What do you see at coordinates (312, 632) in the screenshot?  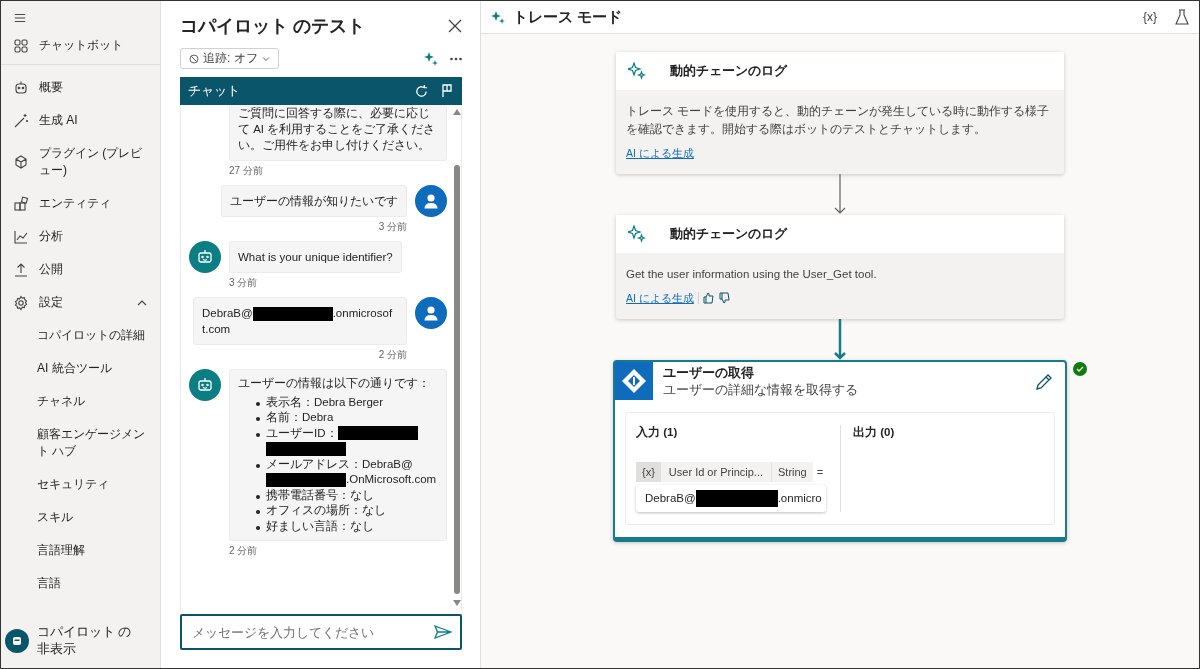 I see `message-input: メッセージを入力してください` at bounding box center [312, 632].